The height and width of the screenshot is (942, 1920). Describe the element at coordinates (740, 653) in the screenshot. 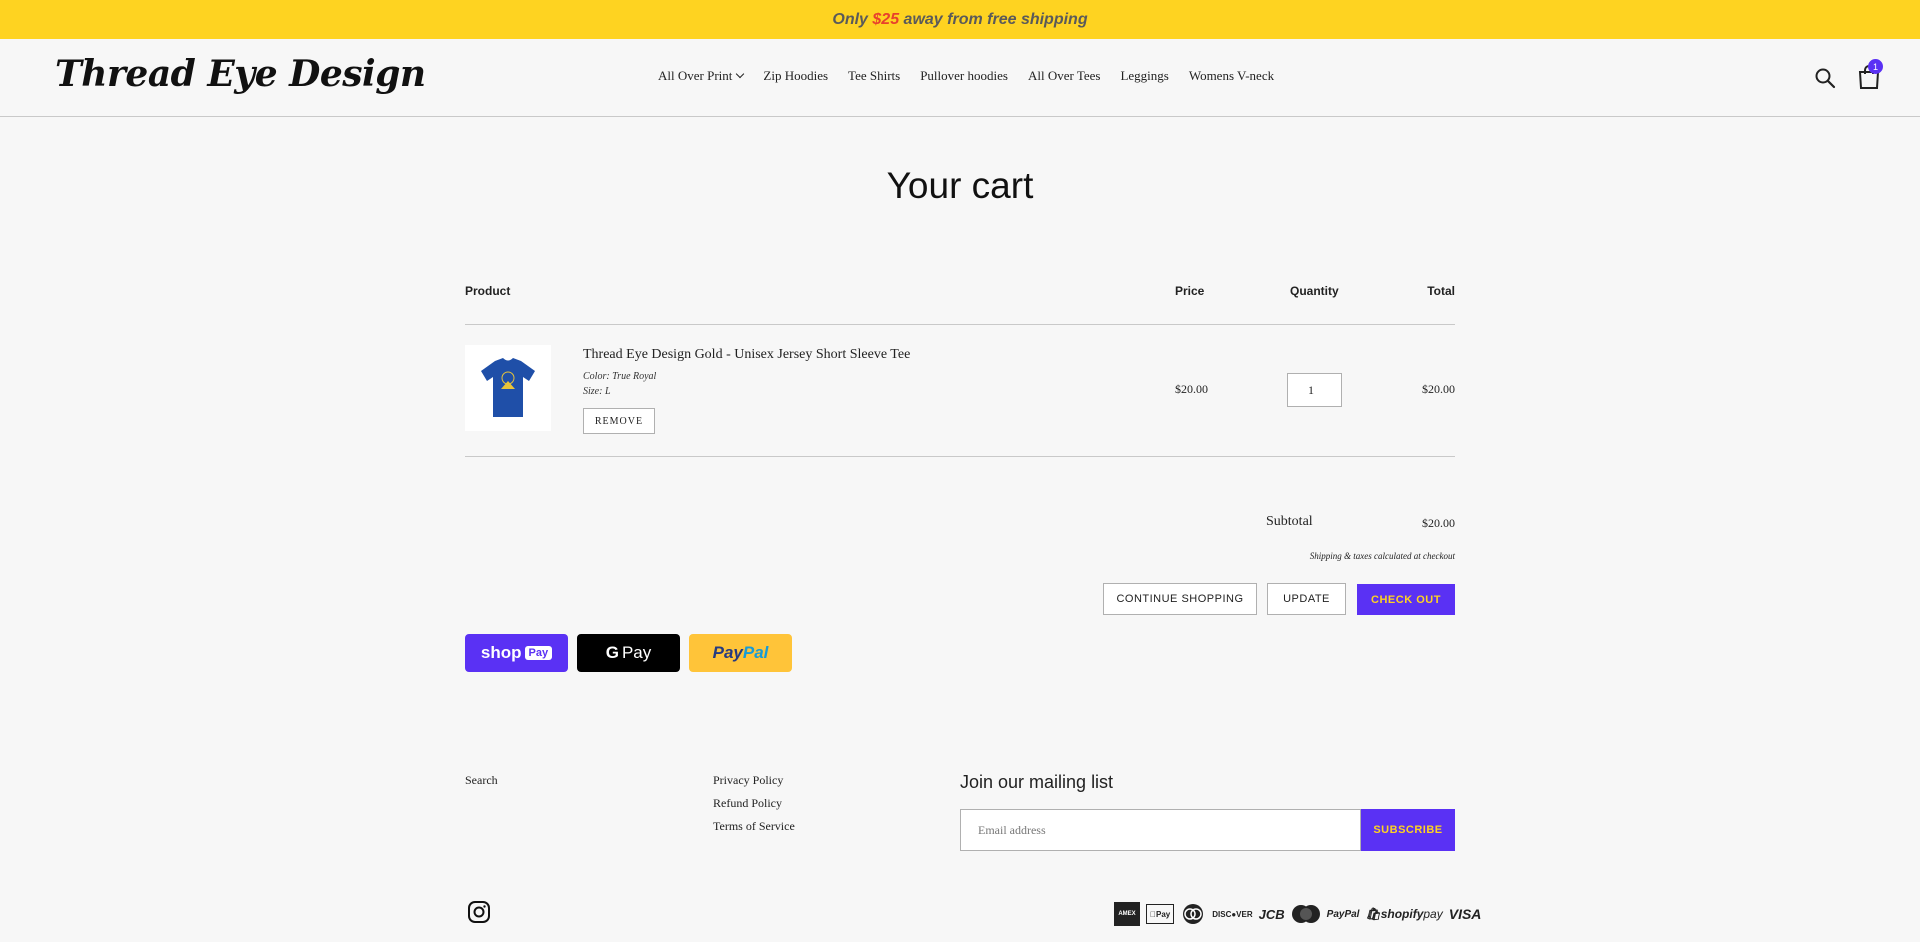

I see `paypal-button: Pay Pal` at that location.